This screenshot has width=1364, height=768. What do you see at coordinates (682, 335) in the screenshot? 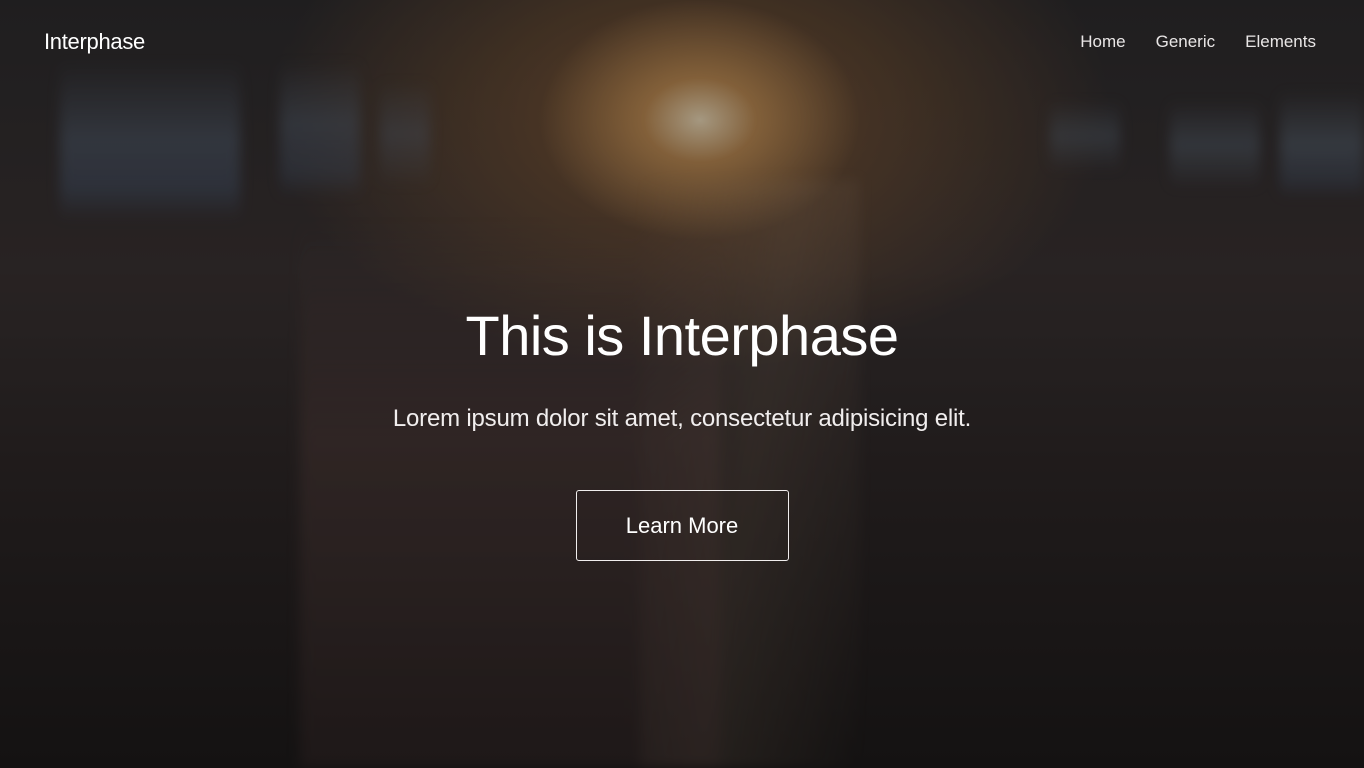
I see `hero-title: This is Interphase` at bounding box center [682, 335].